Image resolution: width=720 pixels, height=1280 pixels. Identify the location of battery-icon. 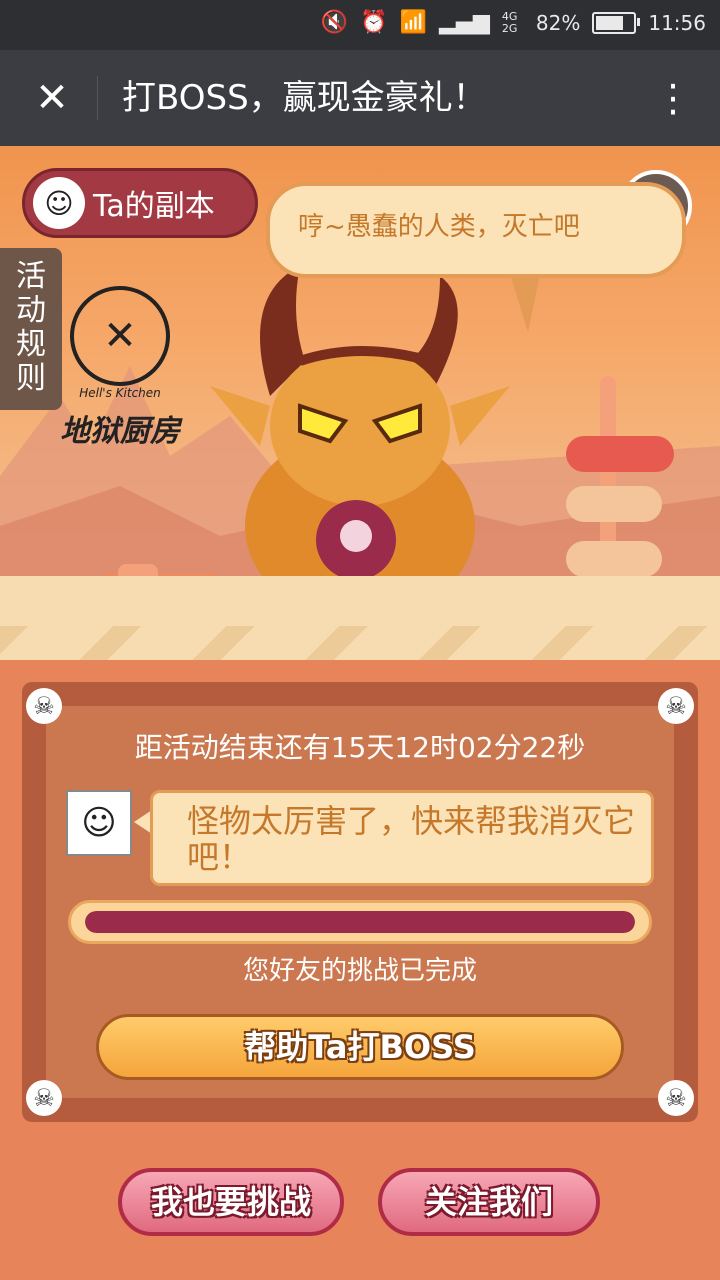
(616, 22).